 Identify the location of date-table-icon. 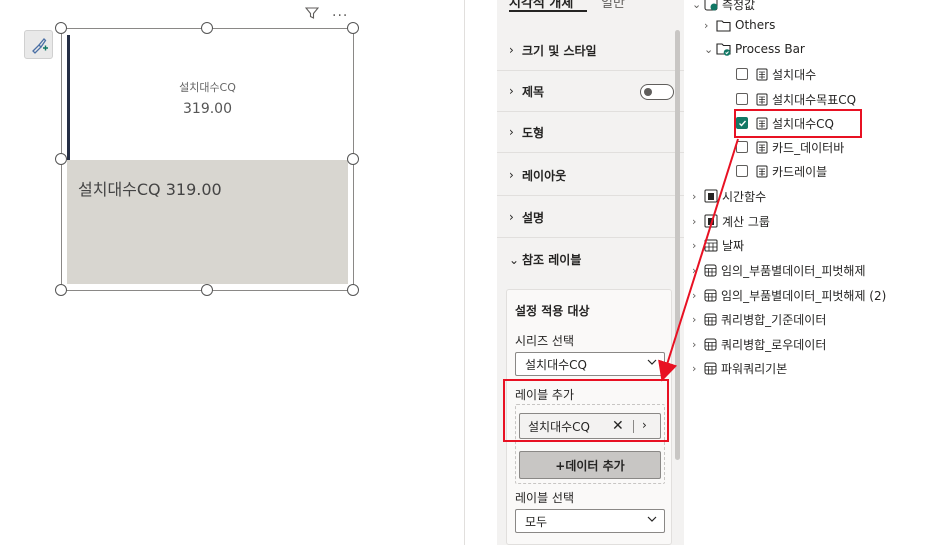
(711, 245).